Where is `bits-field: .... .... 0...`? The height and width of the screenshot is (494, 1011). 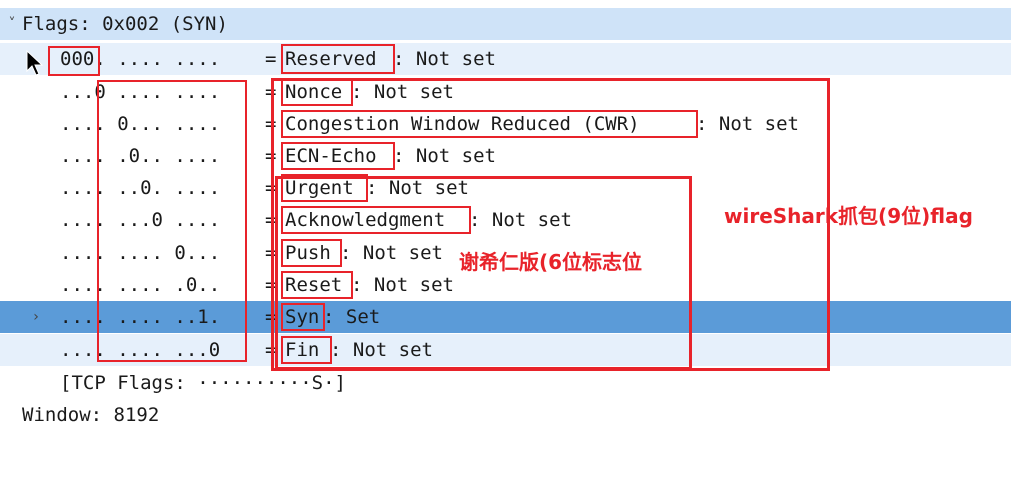 bits-field: .... .... 0... is located at coordinates (140, 253).